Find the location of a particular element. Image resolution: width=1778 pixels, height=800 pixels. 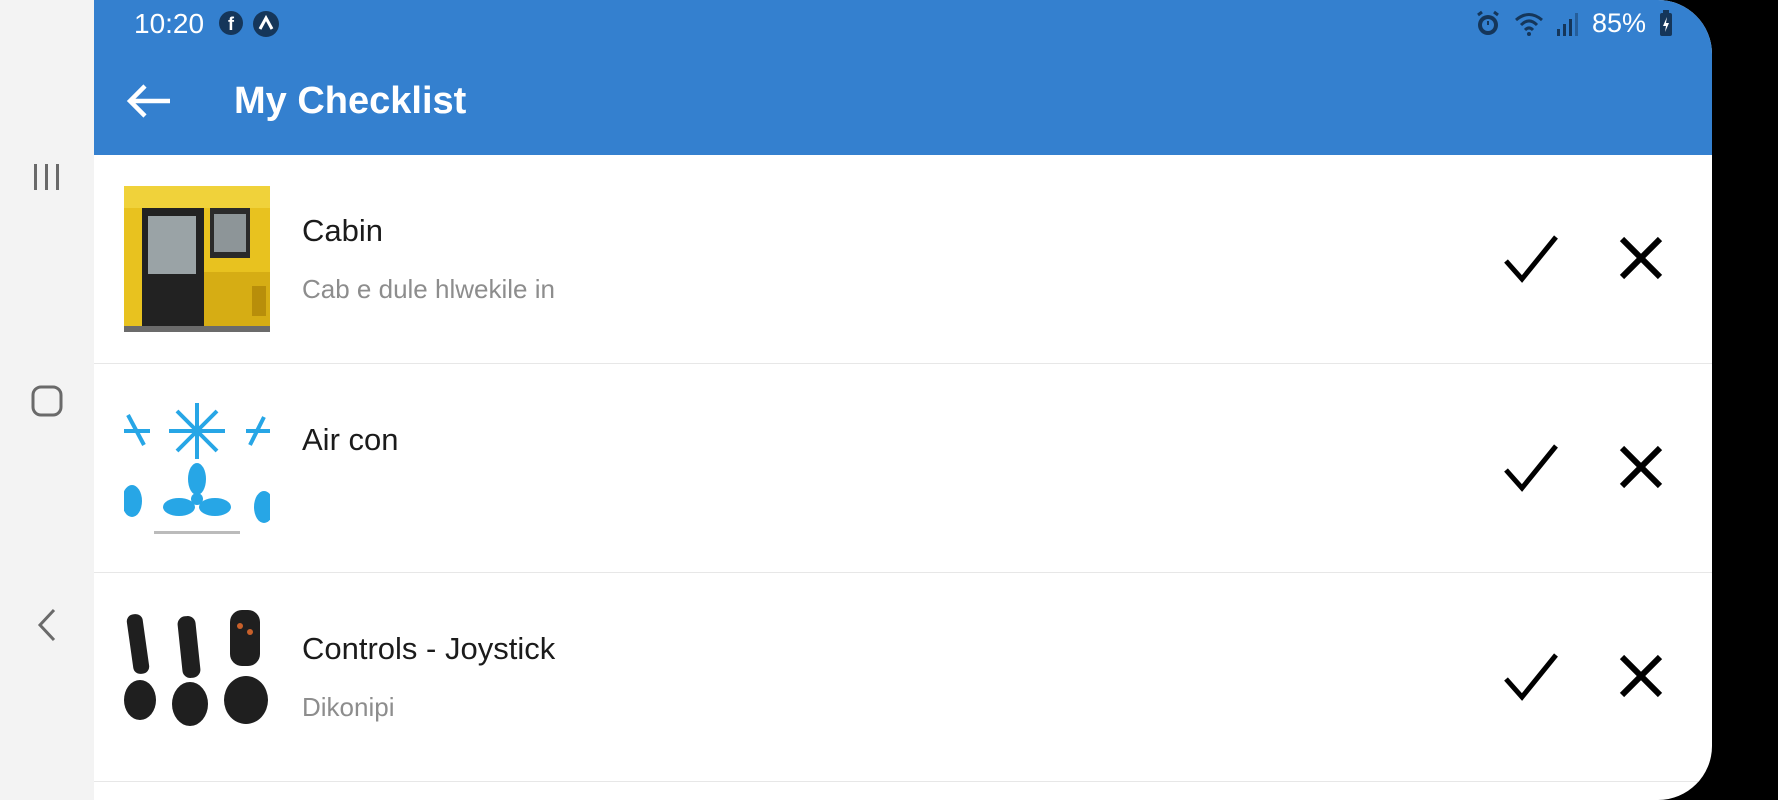

svg-text: f is located at coordinates (231, 24).